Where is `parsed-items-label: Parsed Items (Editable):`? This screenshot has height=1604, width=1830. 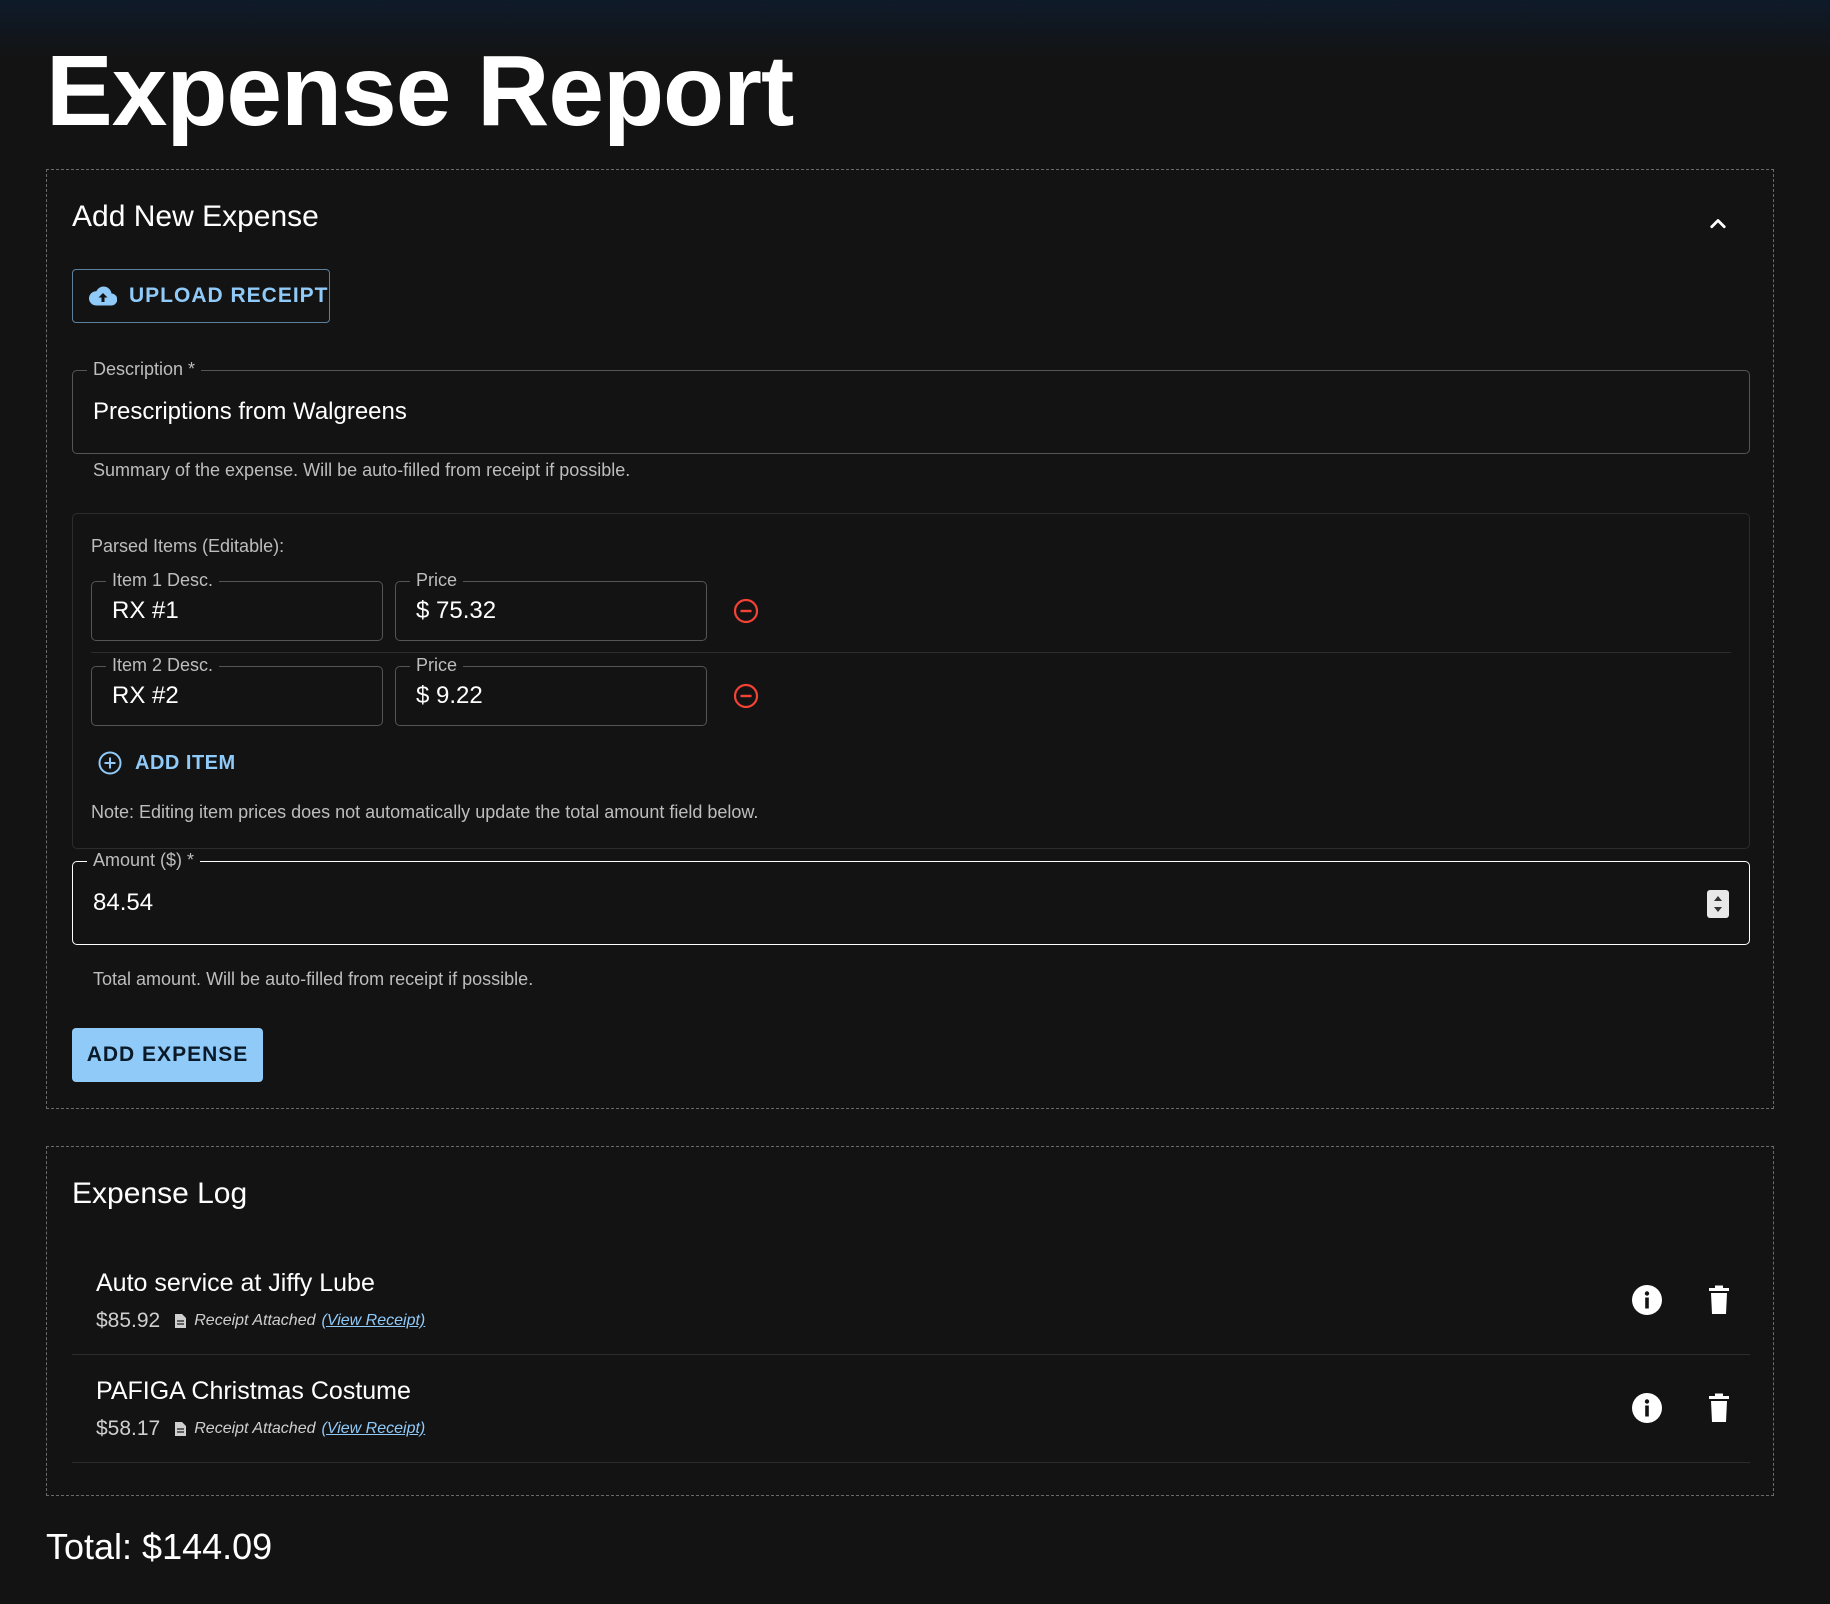
parsed-items-label: Parsed Items (Editable): is located at coordinates (188, 546).